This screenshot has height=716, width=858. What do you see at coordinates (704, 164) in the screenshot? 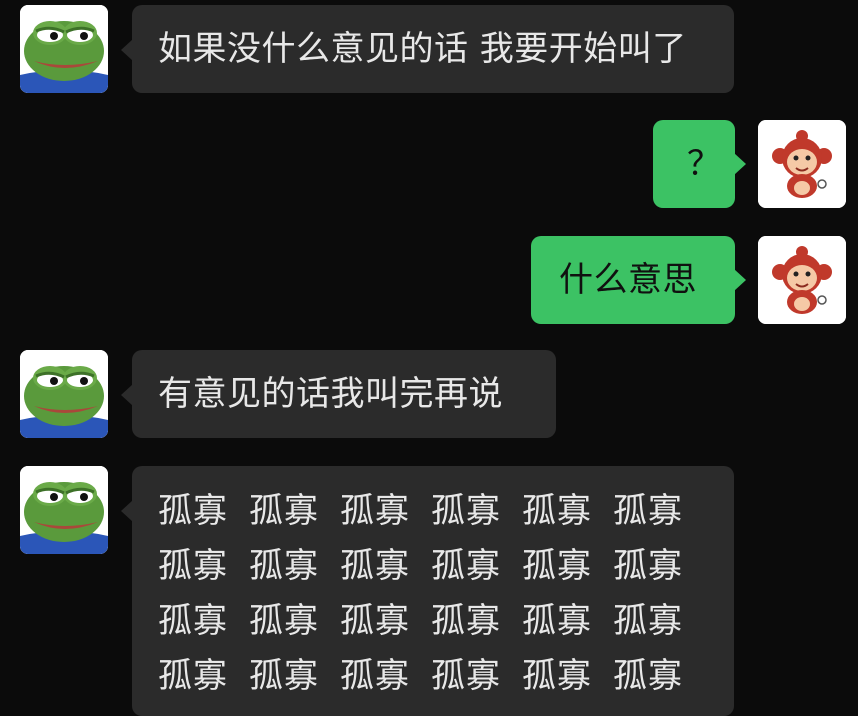
I see `message-text: ？` at bounding box center [704, 164].